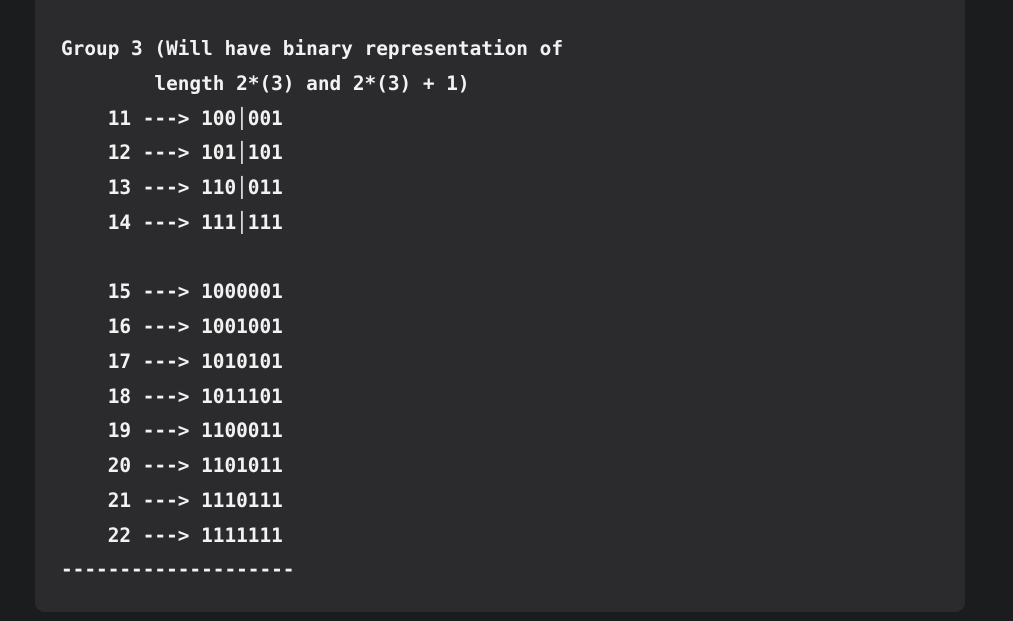 This screenshot has height=621, width=1013. What do you see at coordinates (172, 535) in the screenshot?
I see `code-line-22: 22 ---> 1111111` at bounding box center [172, 535].